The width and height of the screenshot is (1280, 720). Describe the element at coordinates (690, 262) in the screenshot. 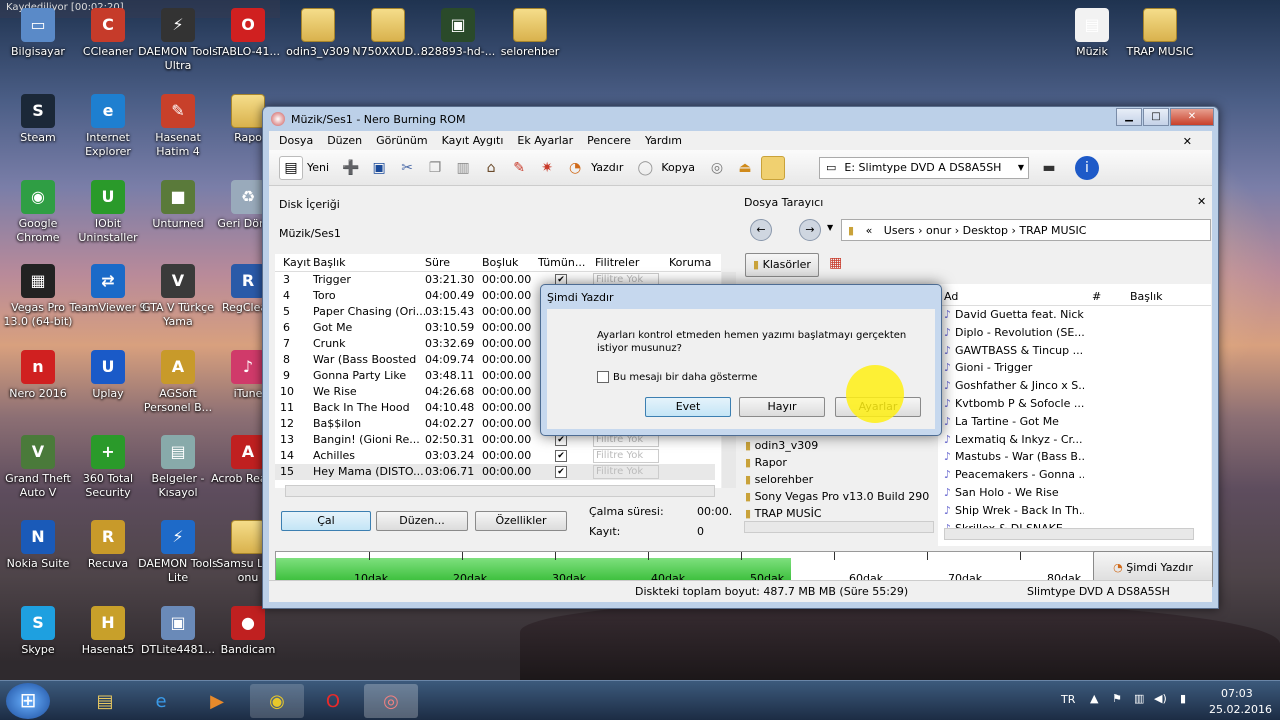

I see `col-protection: Koruma` at that location.